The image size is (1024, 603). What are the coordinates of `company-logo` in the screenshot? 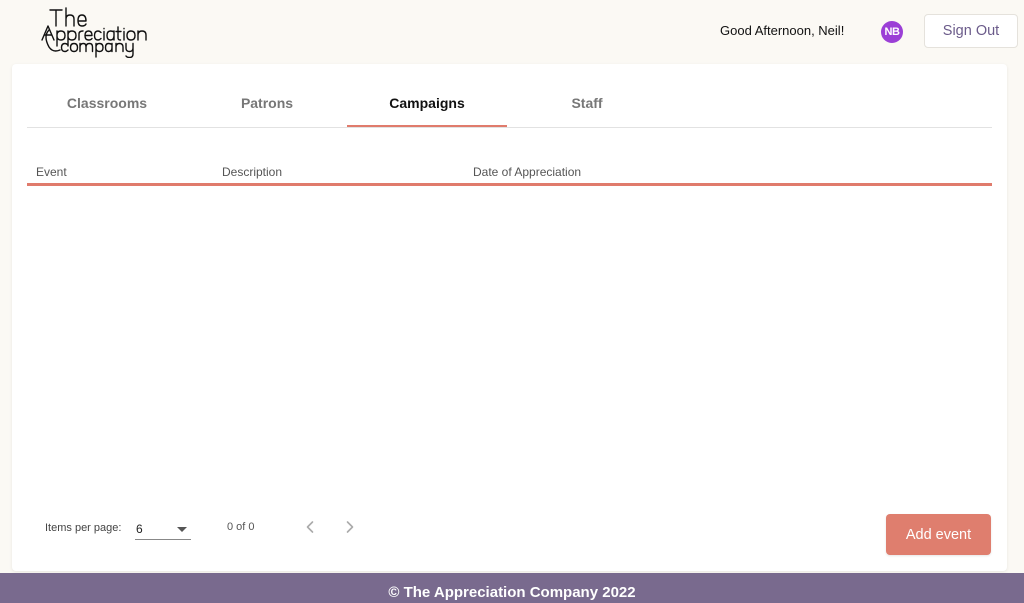 It's located at (102, 31).